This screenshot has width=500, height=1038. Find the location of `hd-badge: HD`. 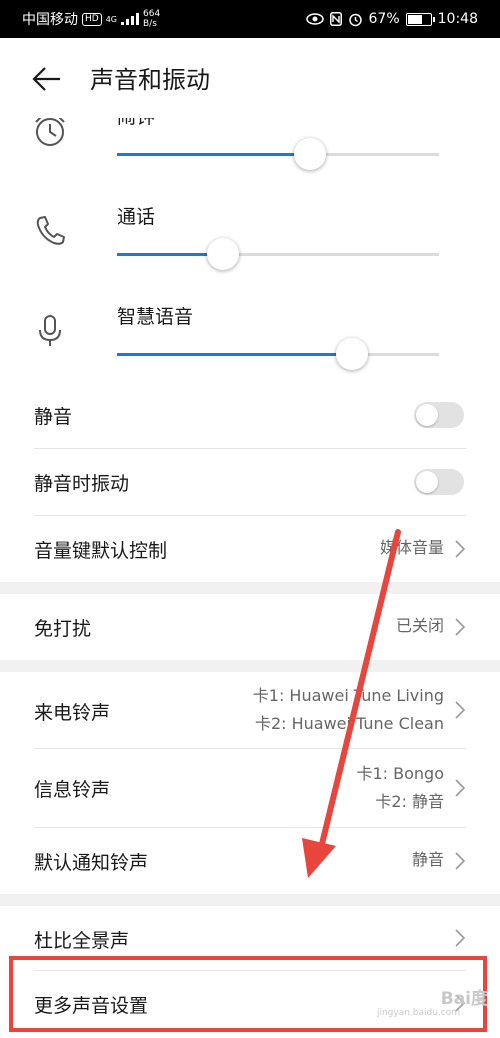

hd-badge: HD is located at coordinates (92, 19).